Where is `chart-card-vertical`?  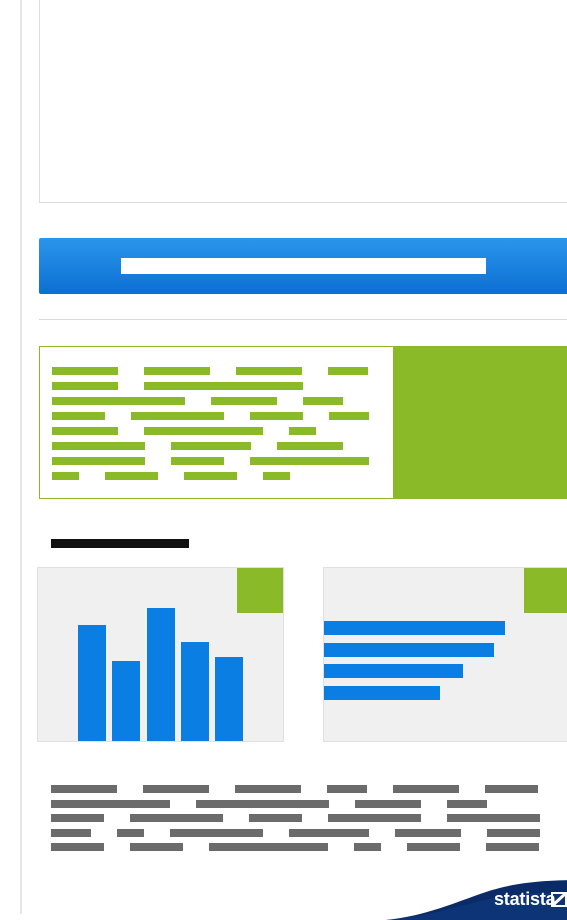 chart-card-vertical is located at coordinates (160, 654).